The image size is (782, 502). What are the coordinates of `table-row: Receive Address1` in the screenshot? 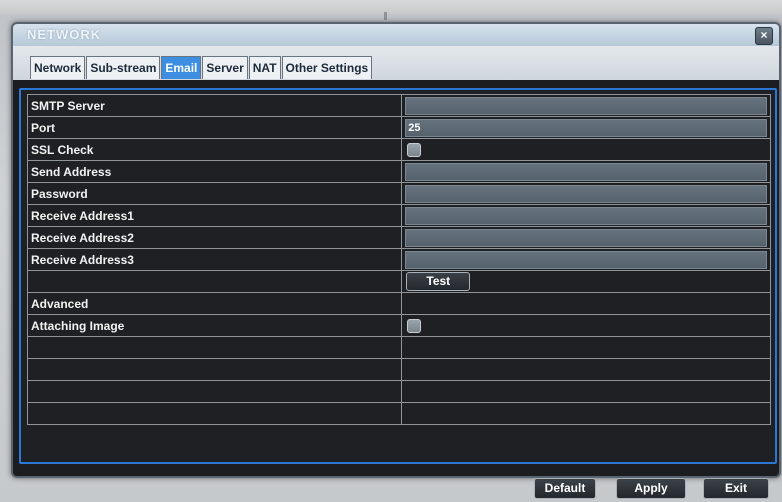 It's located at (398, 215).